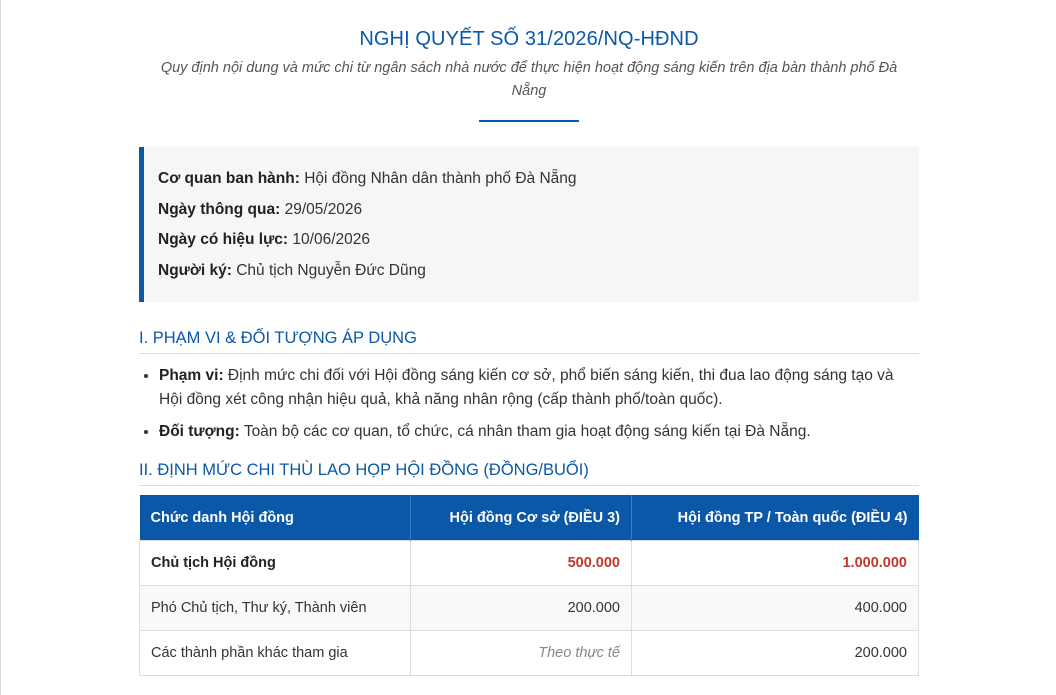  What do you see at coordinates (331, 270) in the screenshot?
I see `info-value: Chủ tịch Nguyễn Đức Dũng` at bounding box center [331, 270].